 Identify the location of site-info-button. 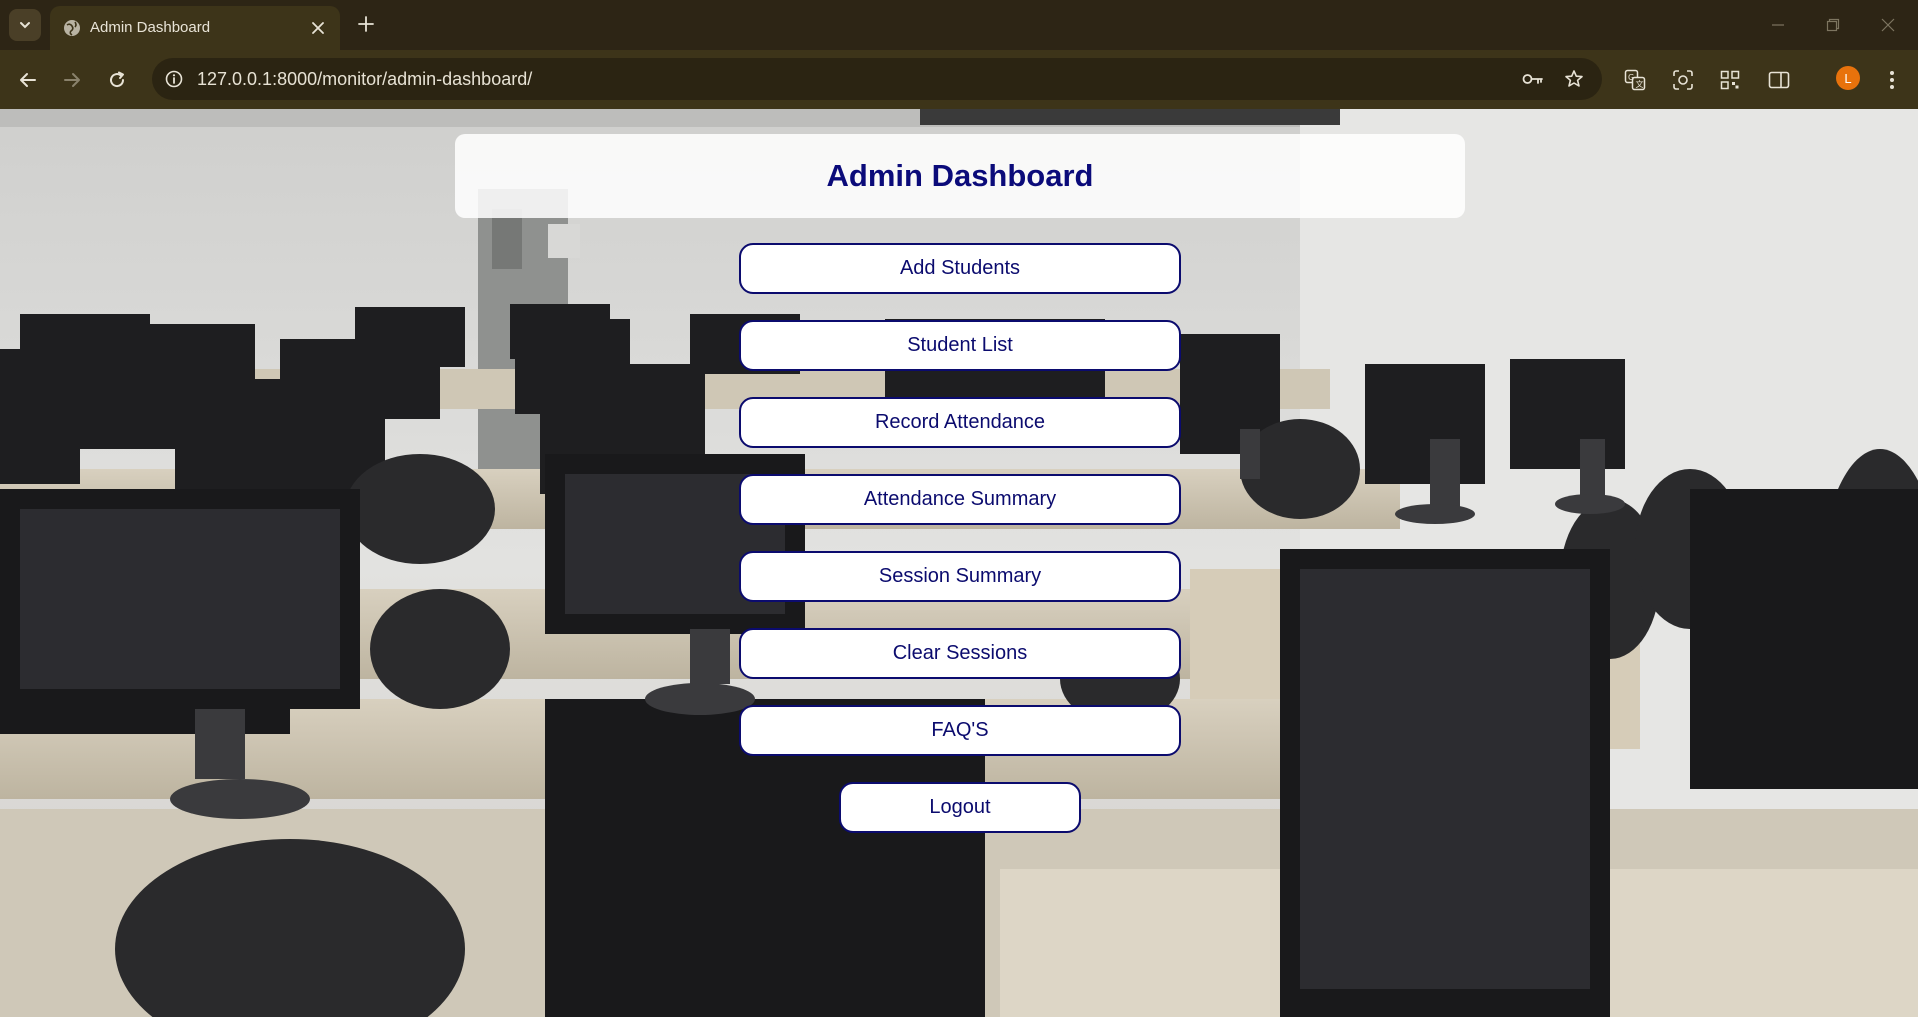
(174, 79).